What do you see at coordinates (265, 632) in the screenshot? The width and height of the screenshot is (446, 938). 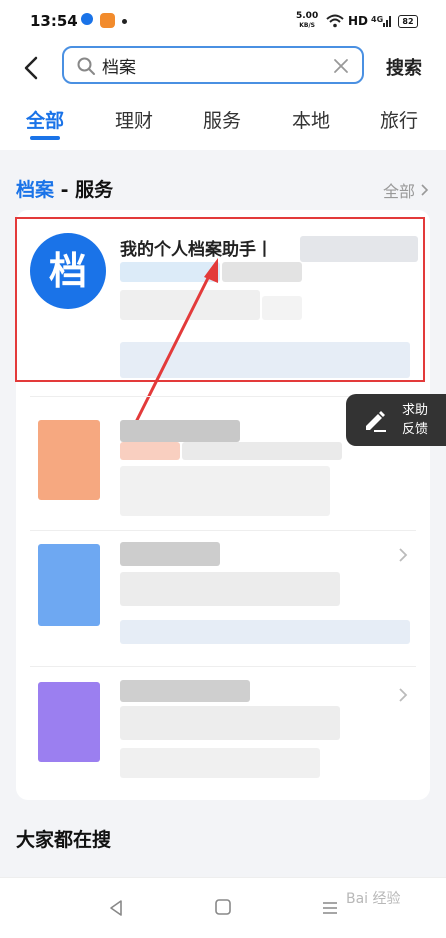 I see `blurred-buttons` at bounding box center [265, 632].